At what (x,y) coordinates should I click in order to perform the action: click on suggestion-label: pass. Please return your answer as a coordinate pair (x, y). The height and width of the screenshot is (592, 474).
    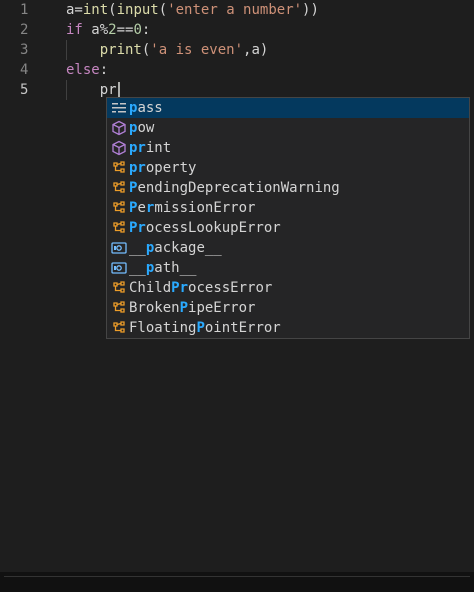
    Looking at the image, I should click on (146, 108).